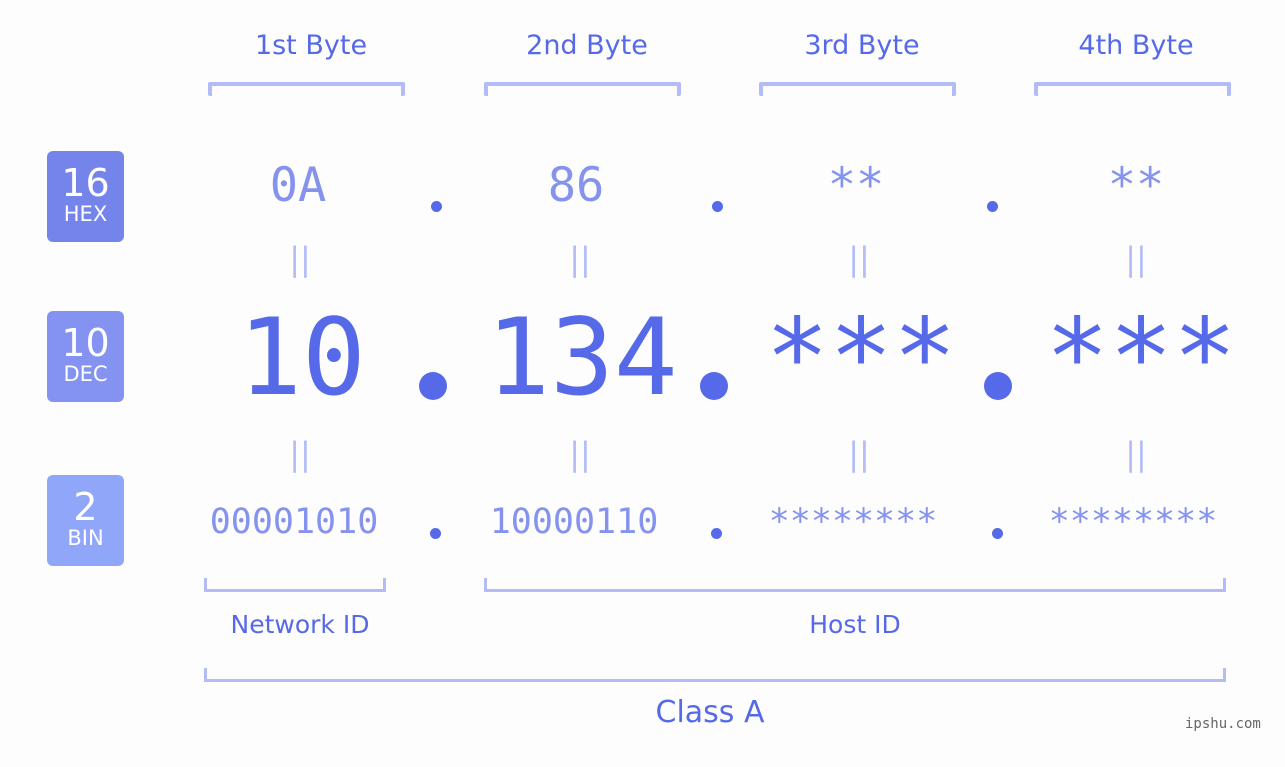 The width and height of the screenshot is (1285, 767). I want to click on bin-badge: 2 BIN, so click(85, 520).